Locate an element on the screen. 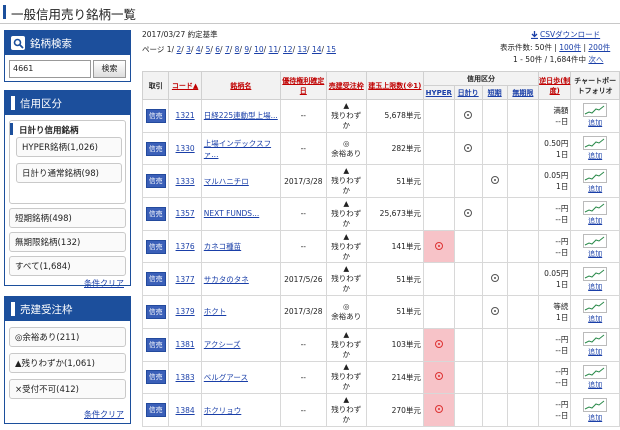 The image size is (620, 430). col-unlimited: 無期限 is located at coordinates (523, 92).